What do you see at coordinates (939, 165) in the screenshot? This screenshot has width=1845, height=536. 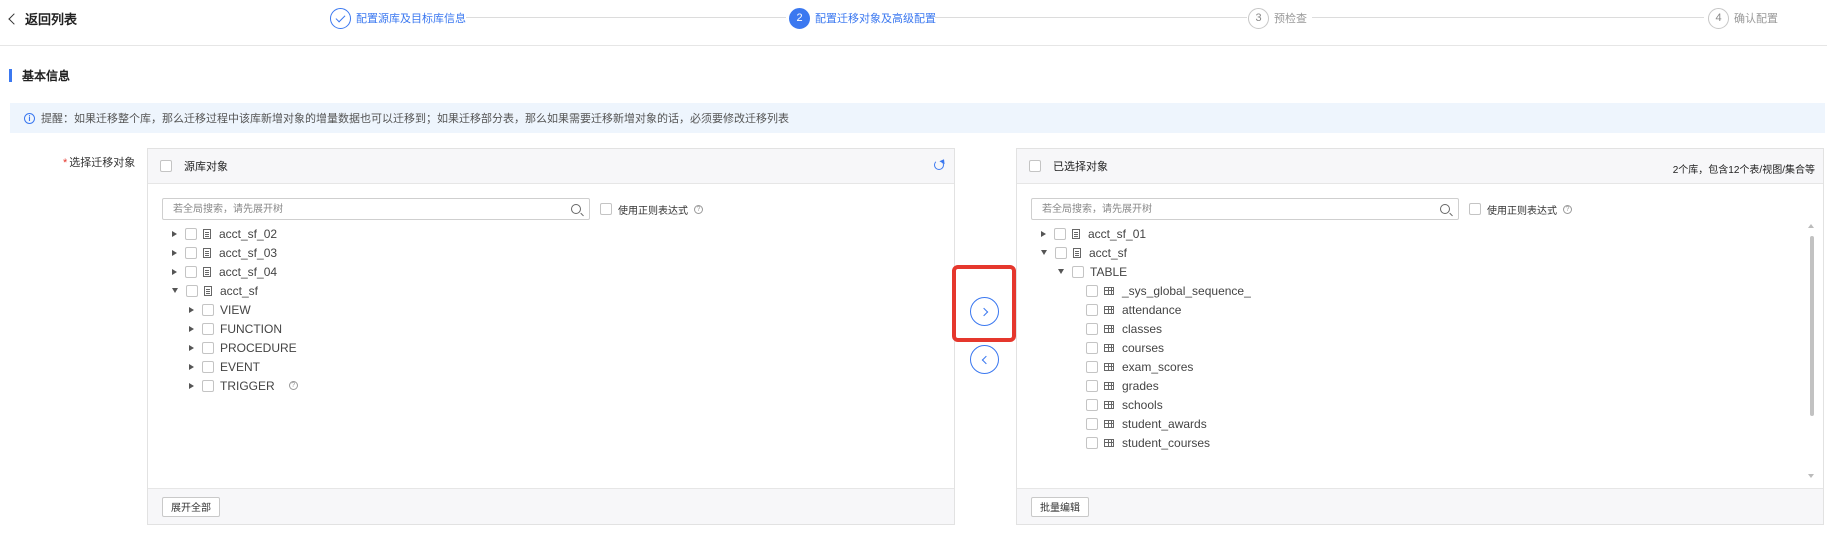 I see `refresh-icon` at bounding box center [939, 165].